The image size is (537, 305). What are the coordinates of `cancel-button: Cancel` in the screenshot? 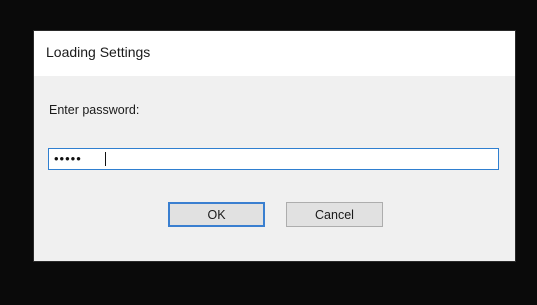 It's located at (334, 214).